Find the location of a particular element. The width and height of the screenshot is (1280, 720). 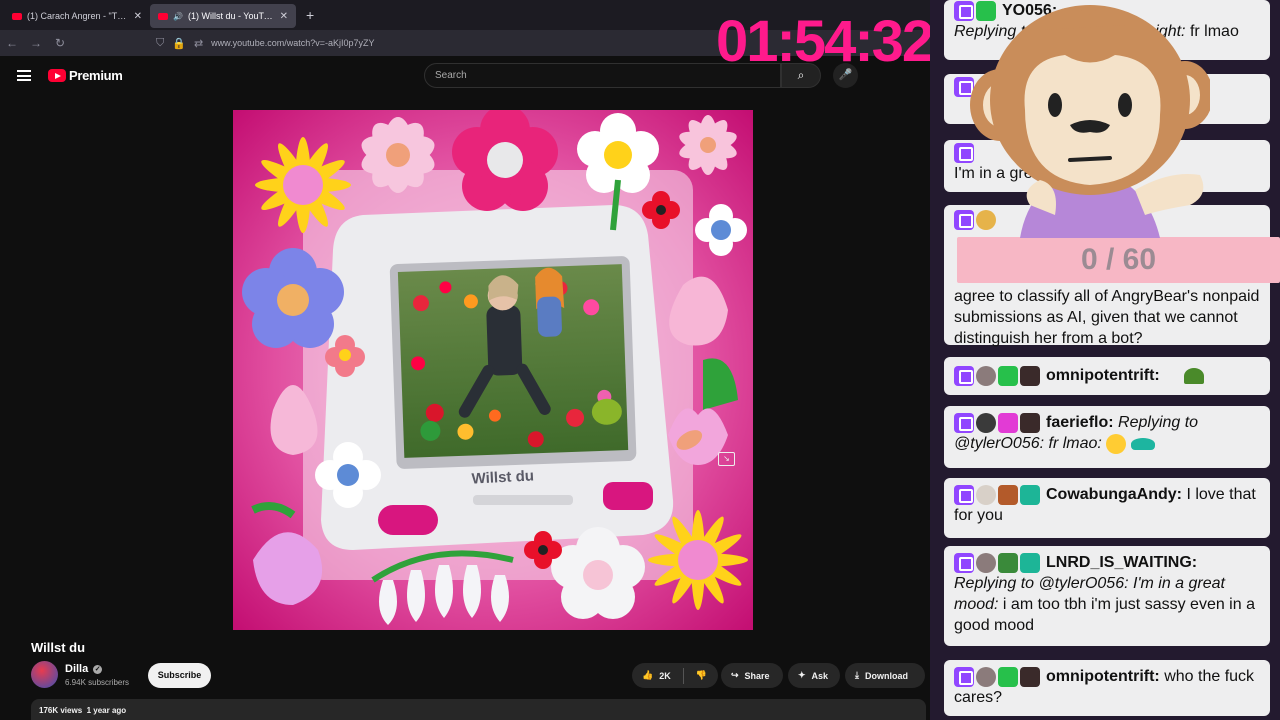

chat-username: LNRD_IS_WAITING: is located at coordinates (1122, 562).